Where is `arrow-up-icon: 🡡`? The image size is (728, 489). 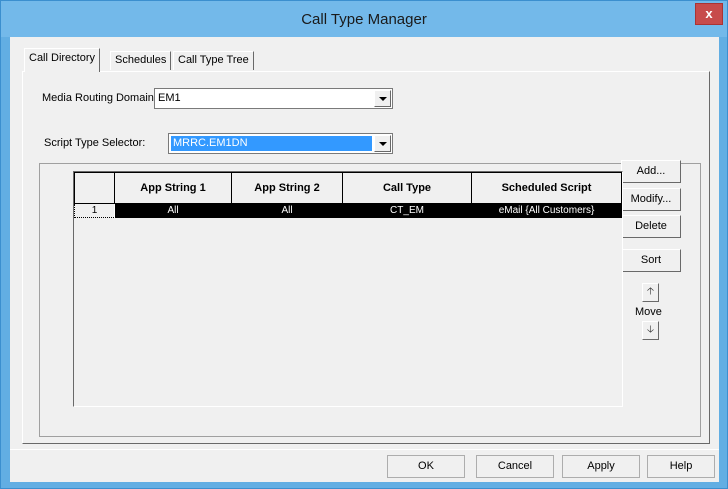
arrow-up-icon: 🡡 is located at coordinates (650, 291).